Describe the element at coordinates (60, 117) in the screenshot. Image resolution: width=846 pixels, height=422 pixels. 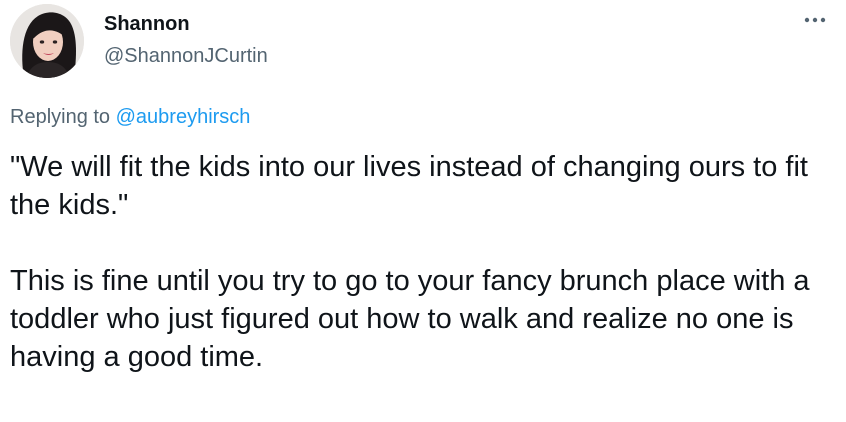
I see `replying-to-label: Replying to` at that location.